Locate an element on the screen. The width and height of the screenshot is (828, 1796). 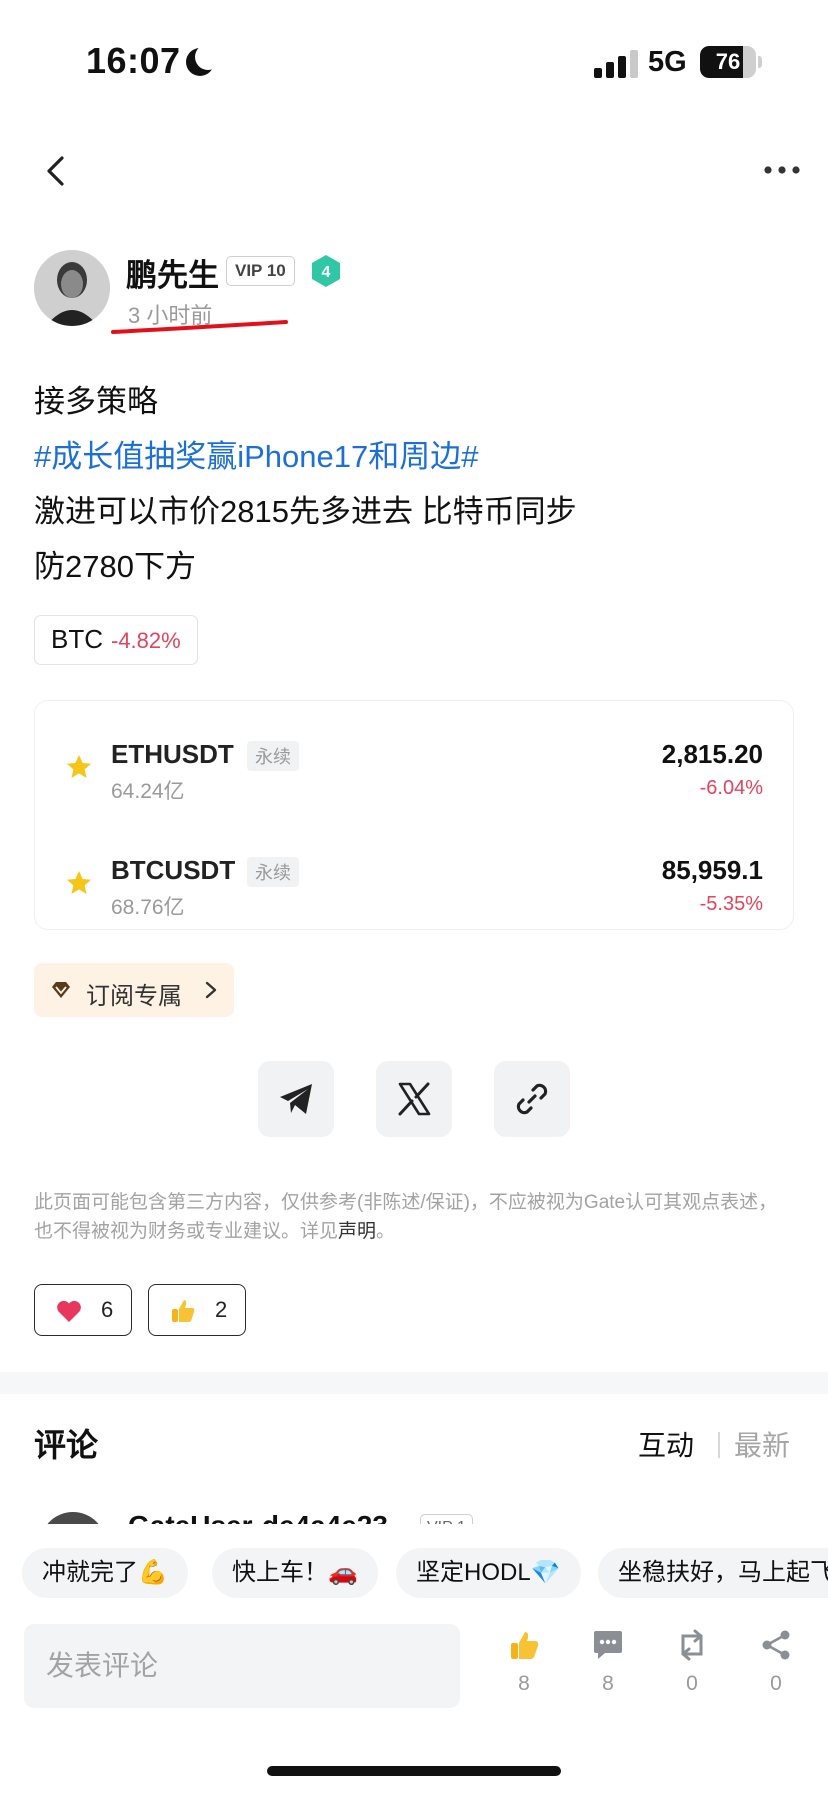
level-badge: 4 is located at coordinates (326, 271).